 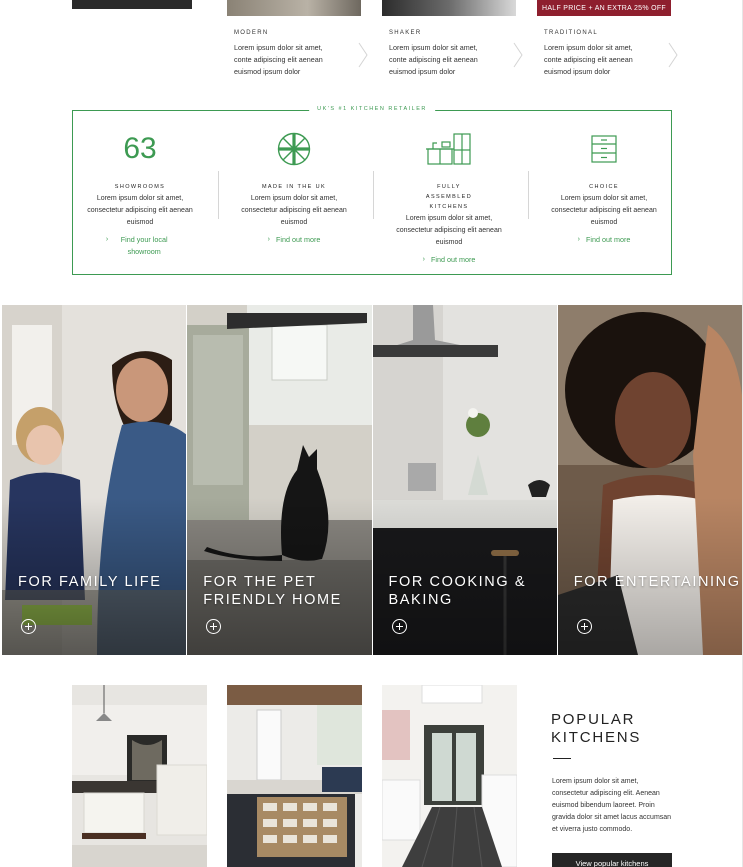 What do you see at coordinates (372, 109) in the screenshot?
I see `retailer-heading: UK'S #1 KITCHEN RETAILER` at bounding box center [372, 109].